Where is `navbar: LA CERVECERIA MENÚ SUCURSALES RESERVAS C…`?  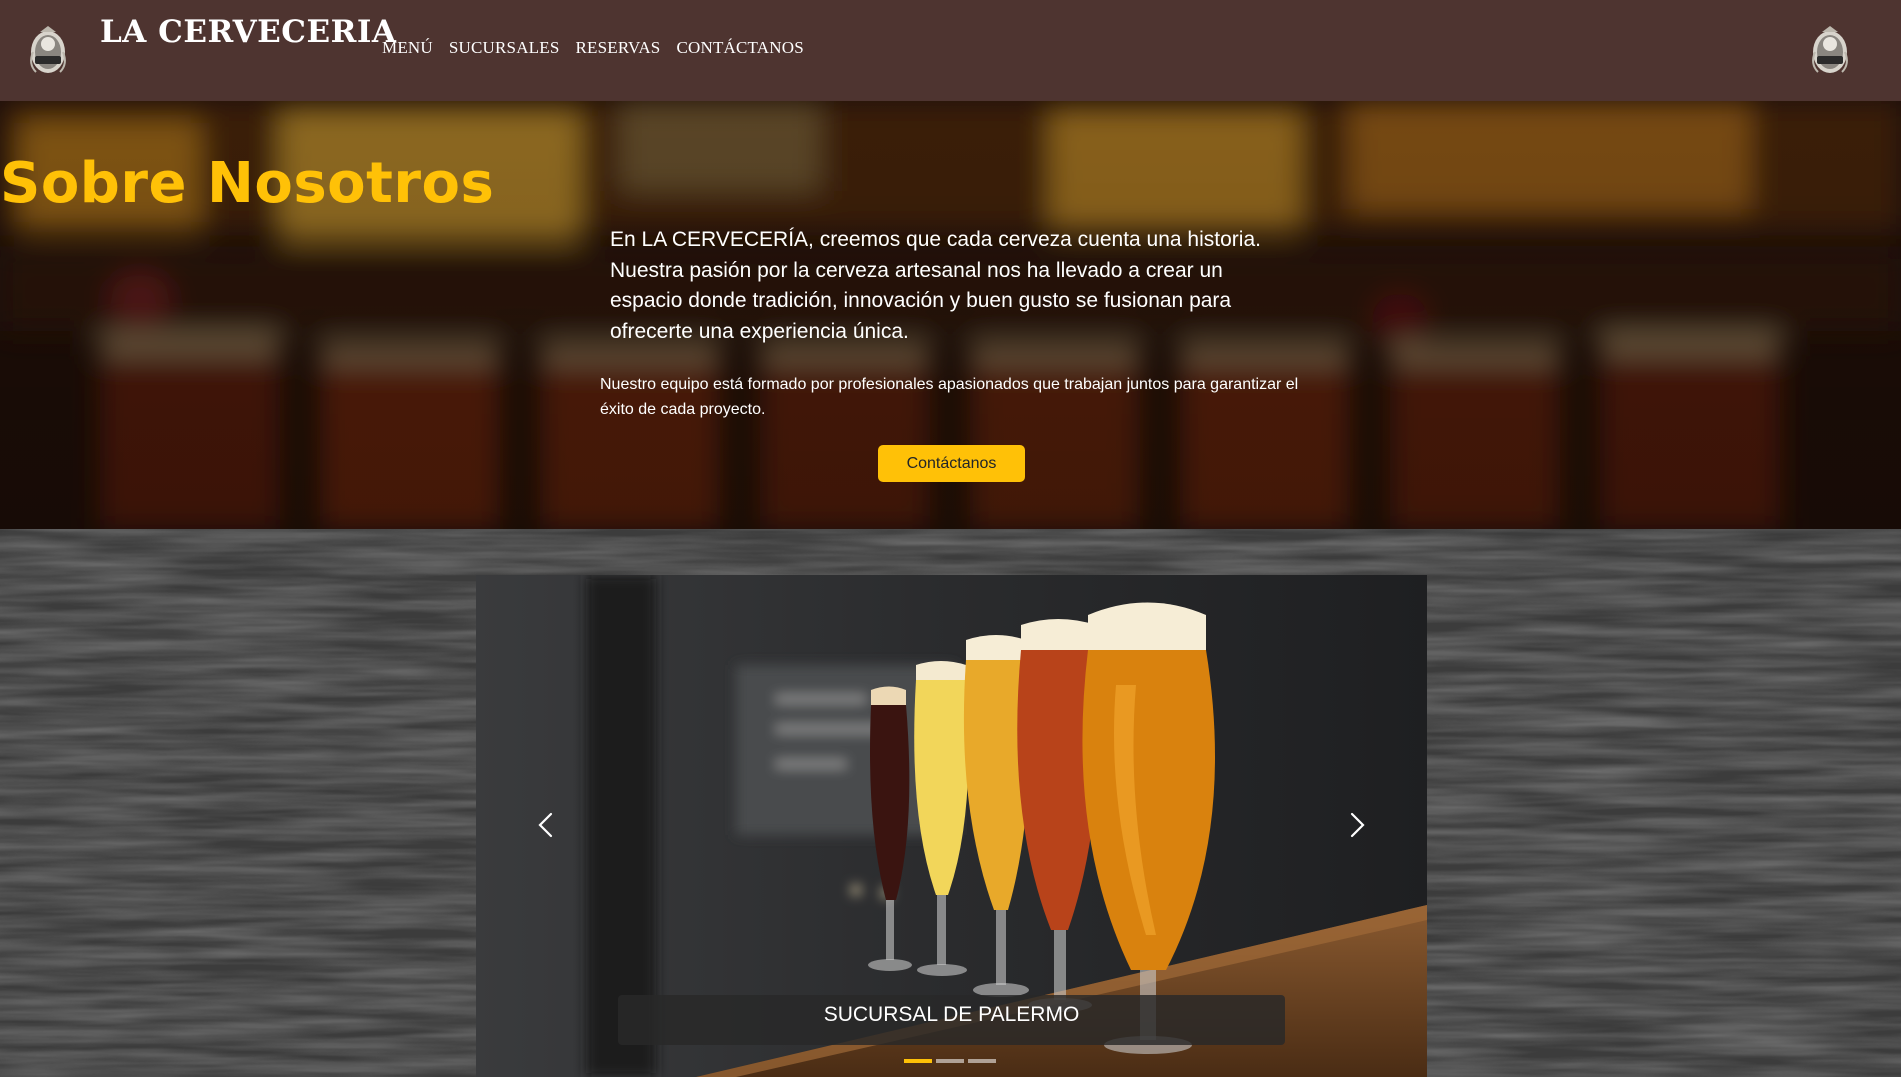 navbar: LA CERVECERIA MENÚ SUCURSALES RESERVAS C… is located at coordinates (950, 50).